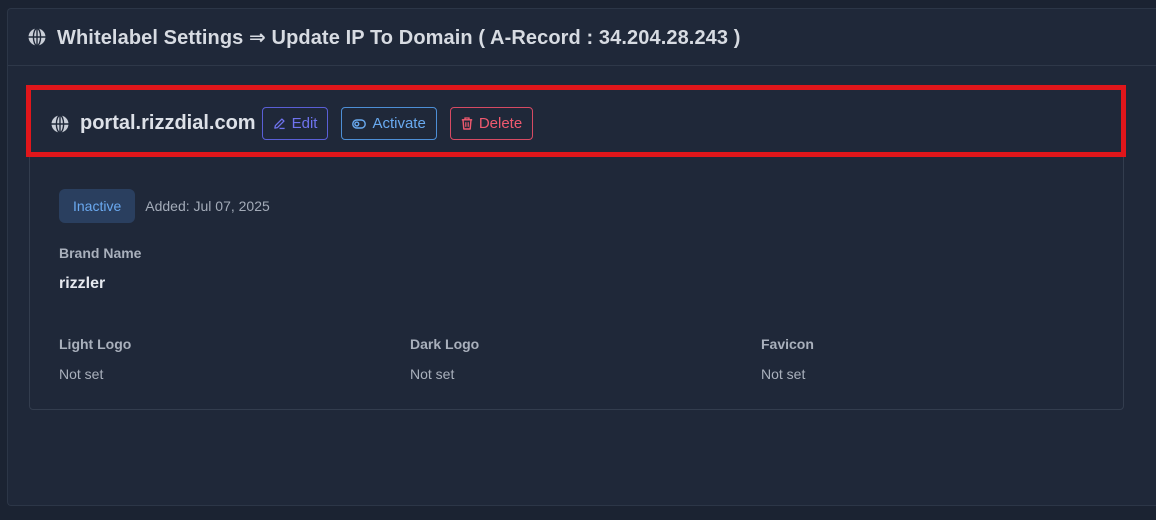  What do you see at coordinates (399, 123) in the screenshot?
I see `activate-button-label: Activate` at bounding box center [399, 123].